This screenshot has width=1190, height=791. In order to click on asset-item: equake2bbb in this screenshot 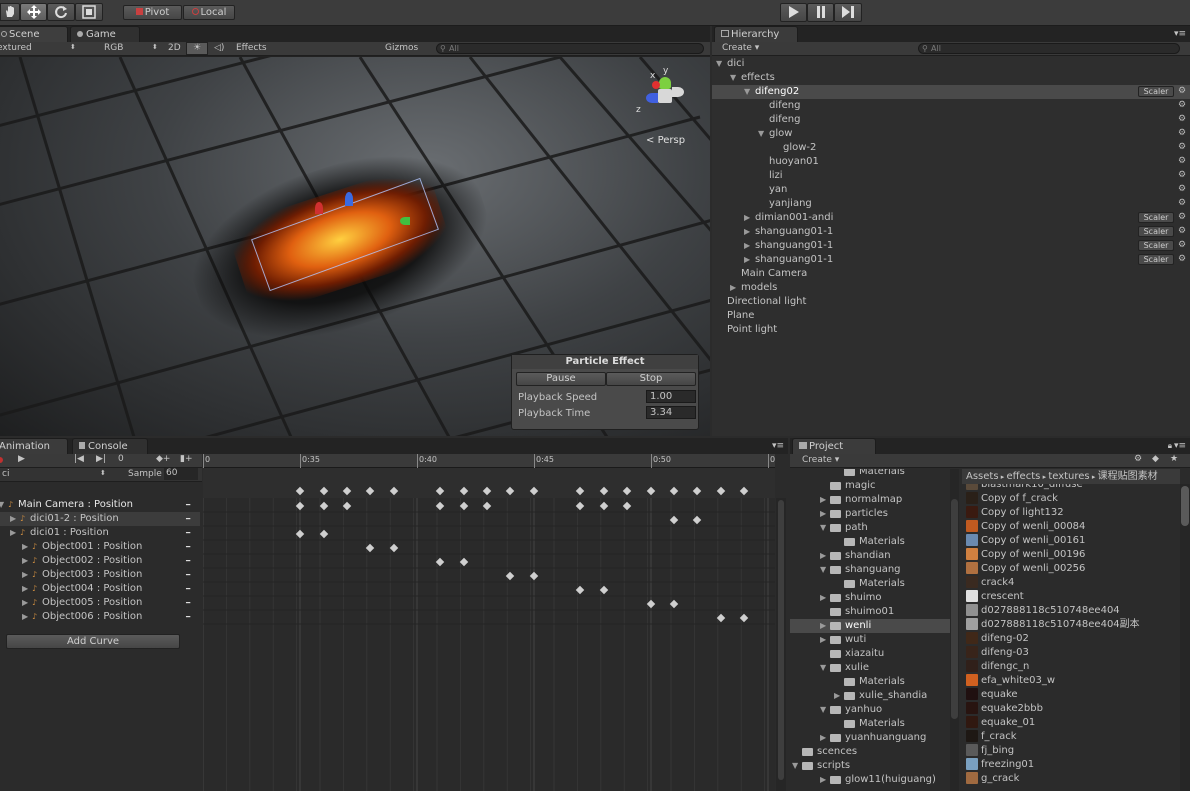, I will do `click(1073, 709)`.